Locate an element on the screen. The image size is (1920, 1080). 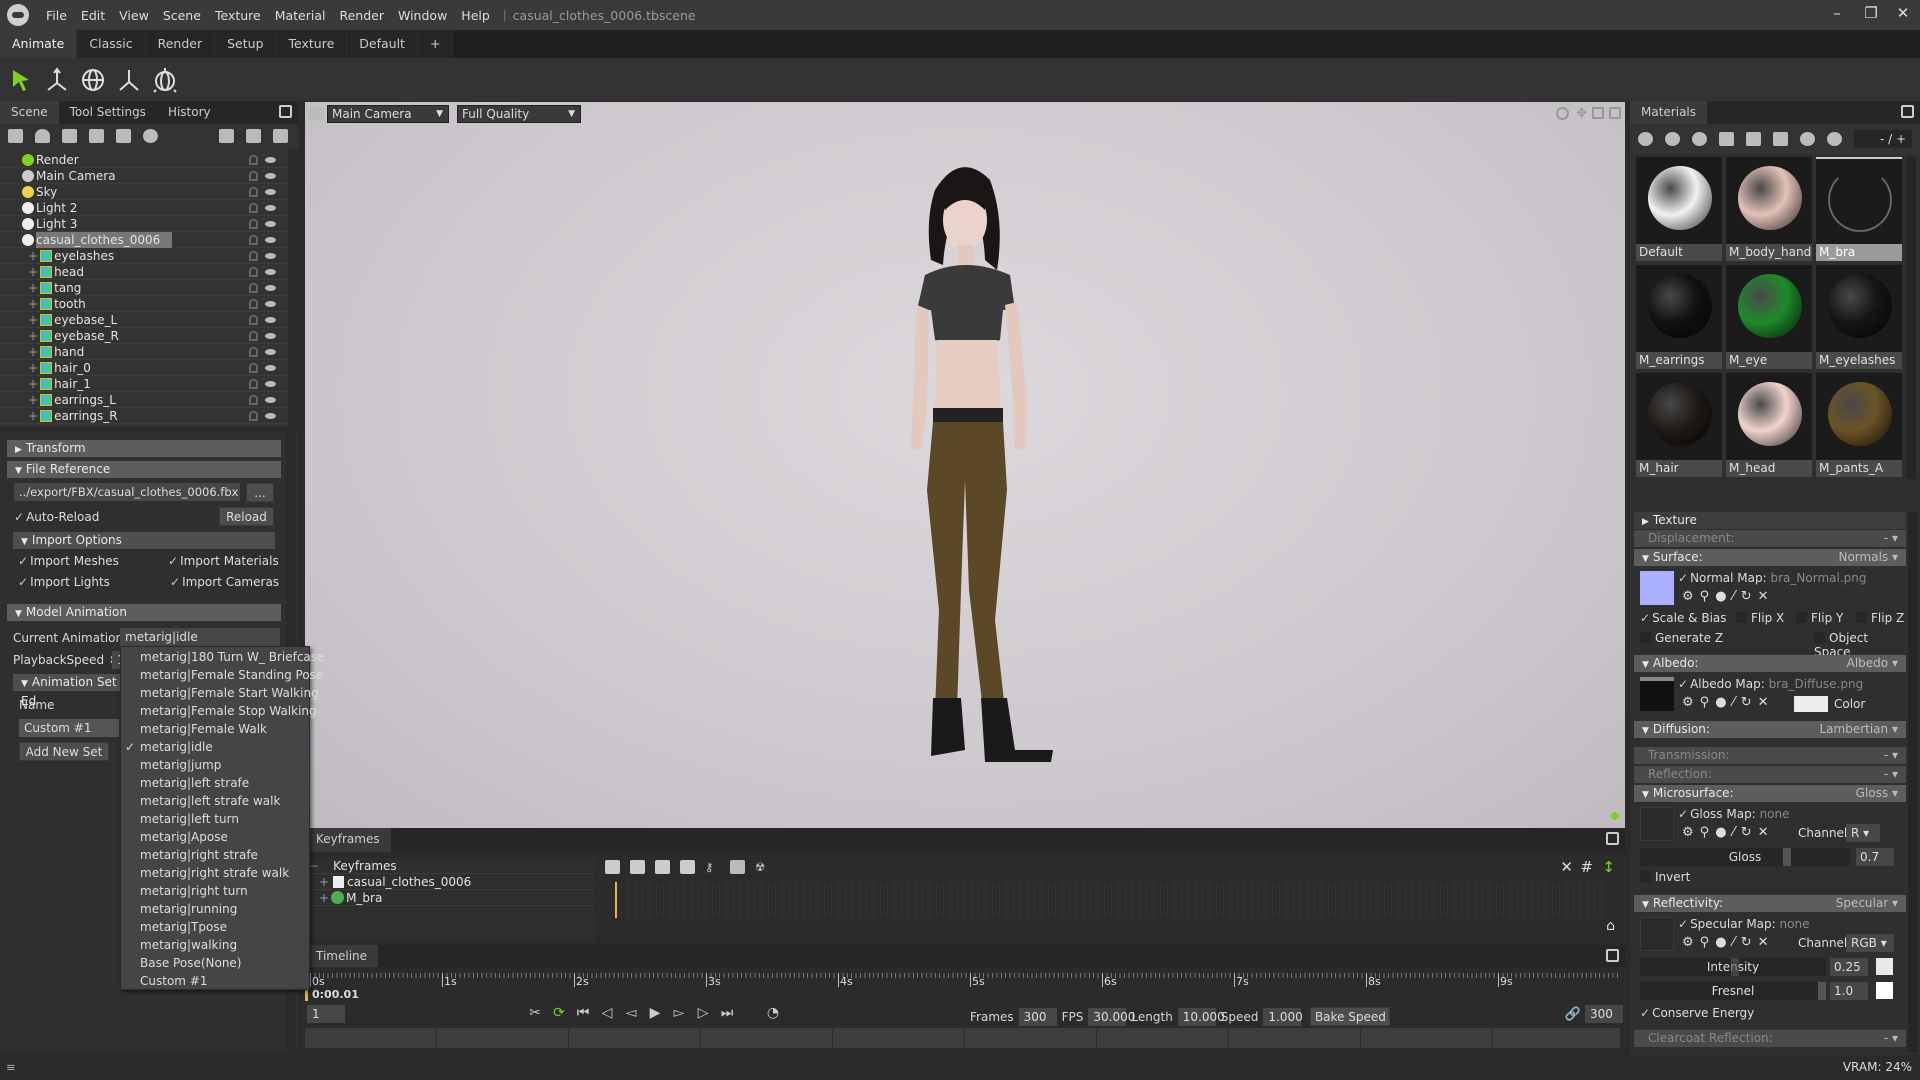
menu-lines-icon: ≡ is located at coordinates (11, 1067).